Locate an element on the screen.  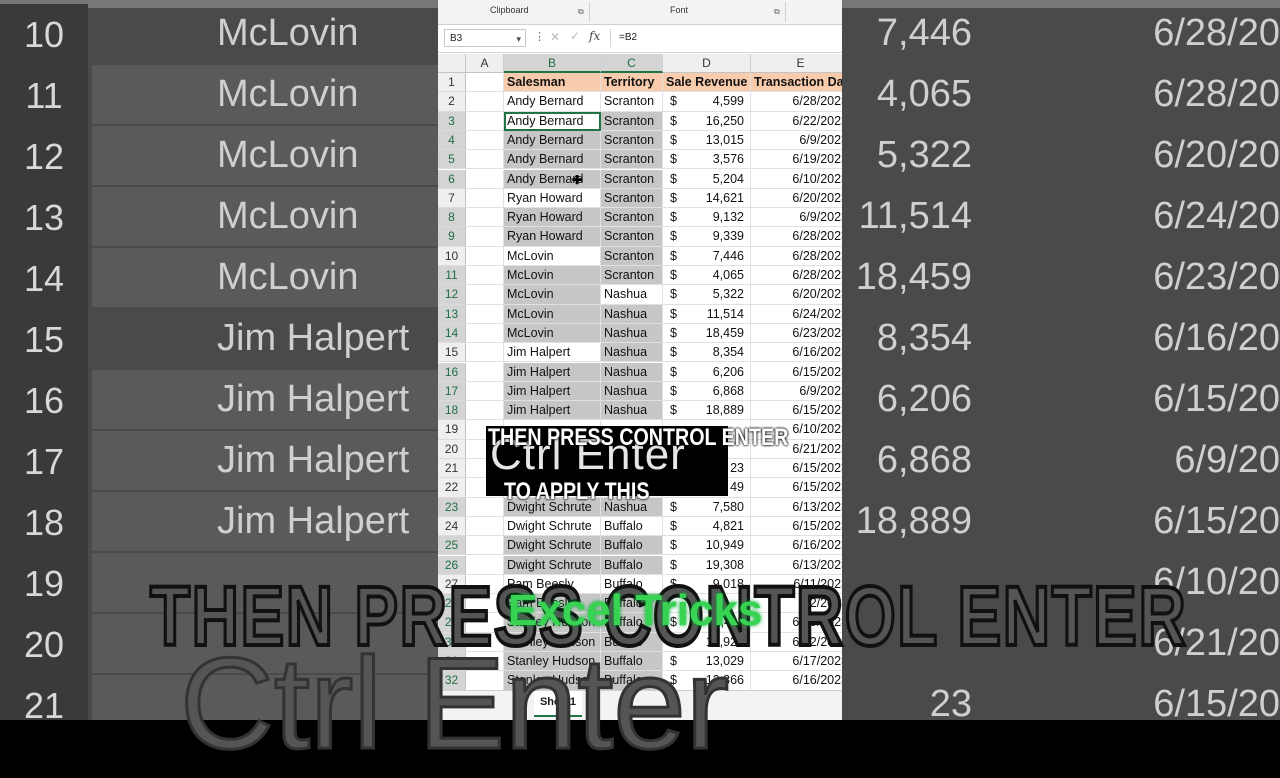
cell-territory: Buffalo is located at coordinates (632, 526).